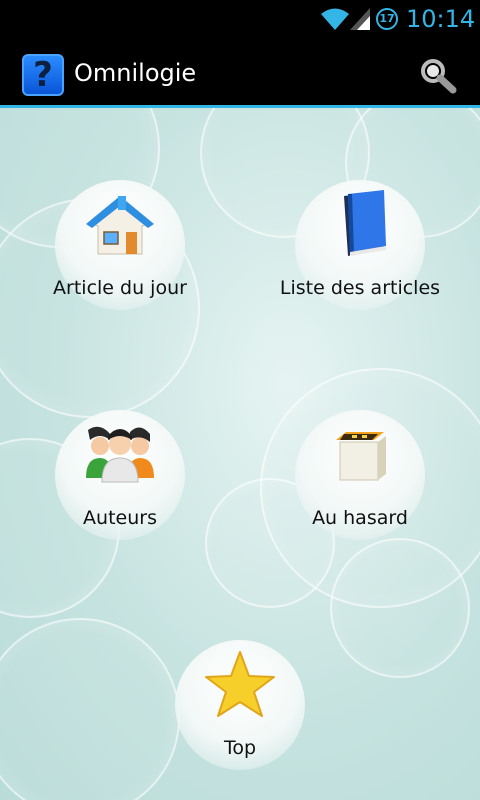 Image resolution: width=480 pixels, height=800 pixels. I want to click on people-icon, so click(120, 454).